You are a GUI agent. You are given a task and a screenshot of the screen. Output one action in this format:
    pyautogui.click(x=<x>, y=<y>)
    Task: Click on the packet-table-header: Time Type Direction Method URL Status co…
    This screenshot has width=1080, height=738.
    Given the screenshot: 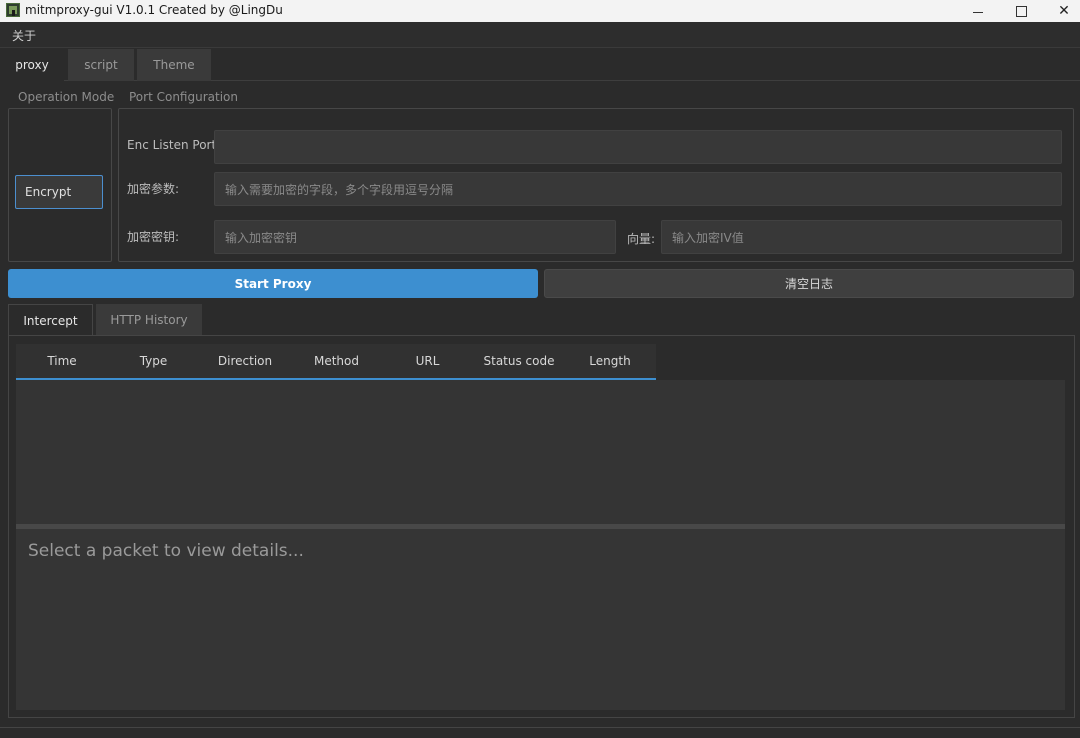 What is the action you would take?
    pyautogui.click(x=336, y=362)
    